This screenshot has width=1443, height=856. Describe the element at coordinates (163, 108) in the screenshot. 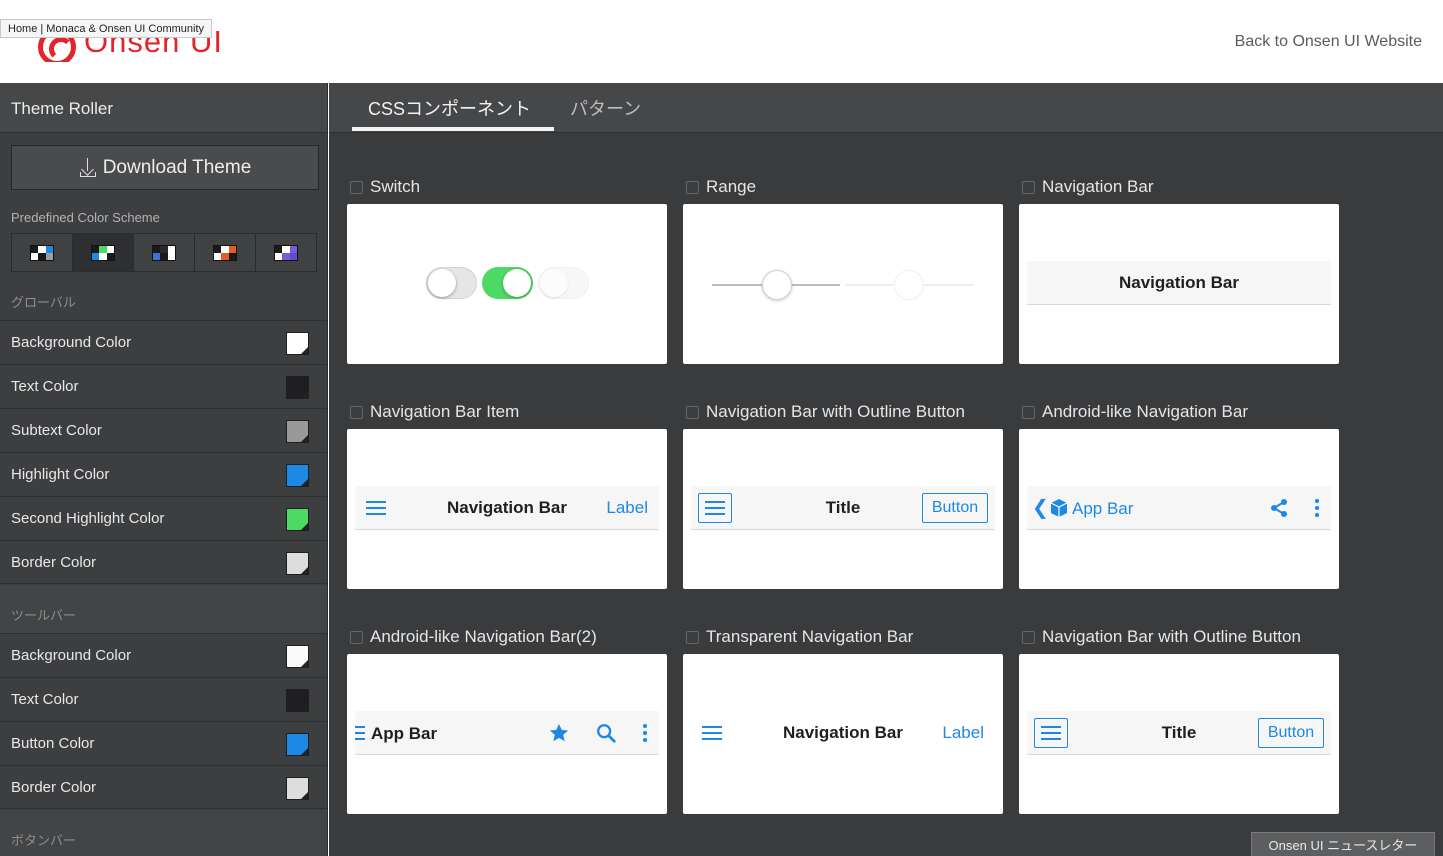

I see `sidebar-title: Theme Roller` at that location.